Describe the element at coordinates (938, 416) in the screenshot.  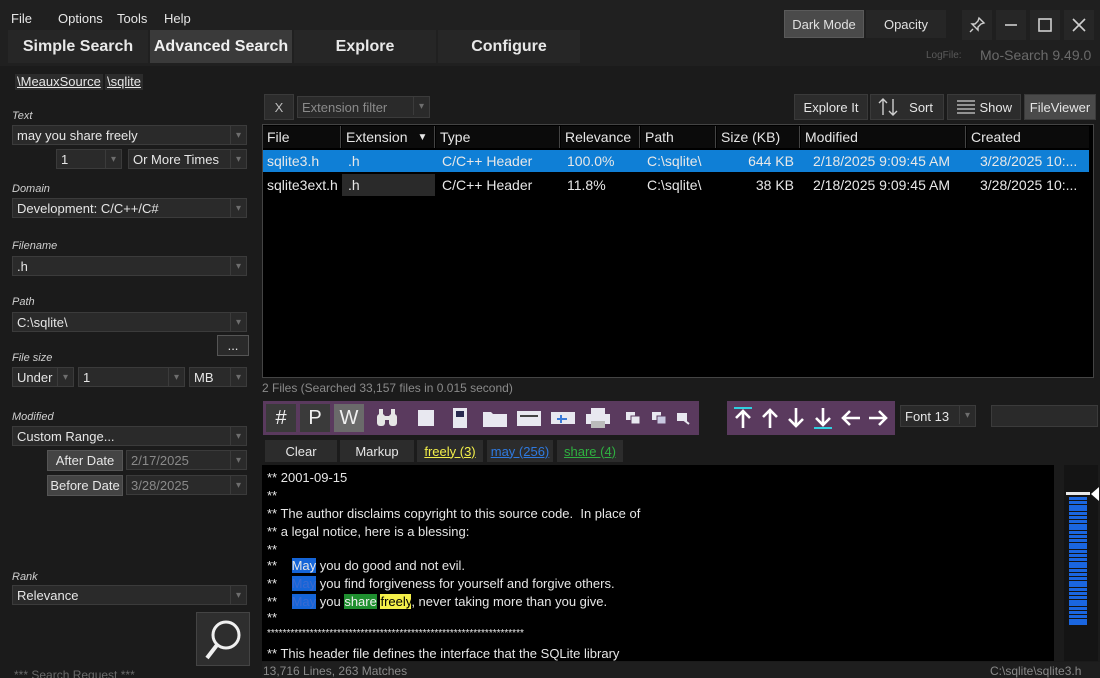
I see `font-size-select: Font 13 ▾` at that location.